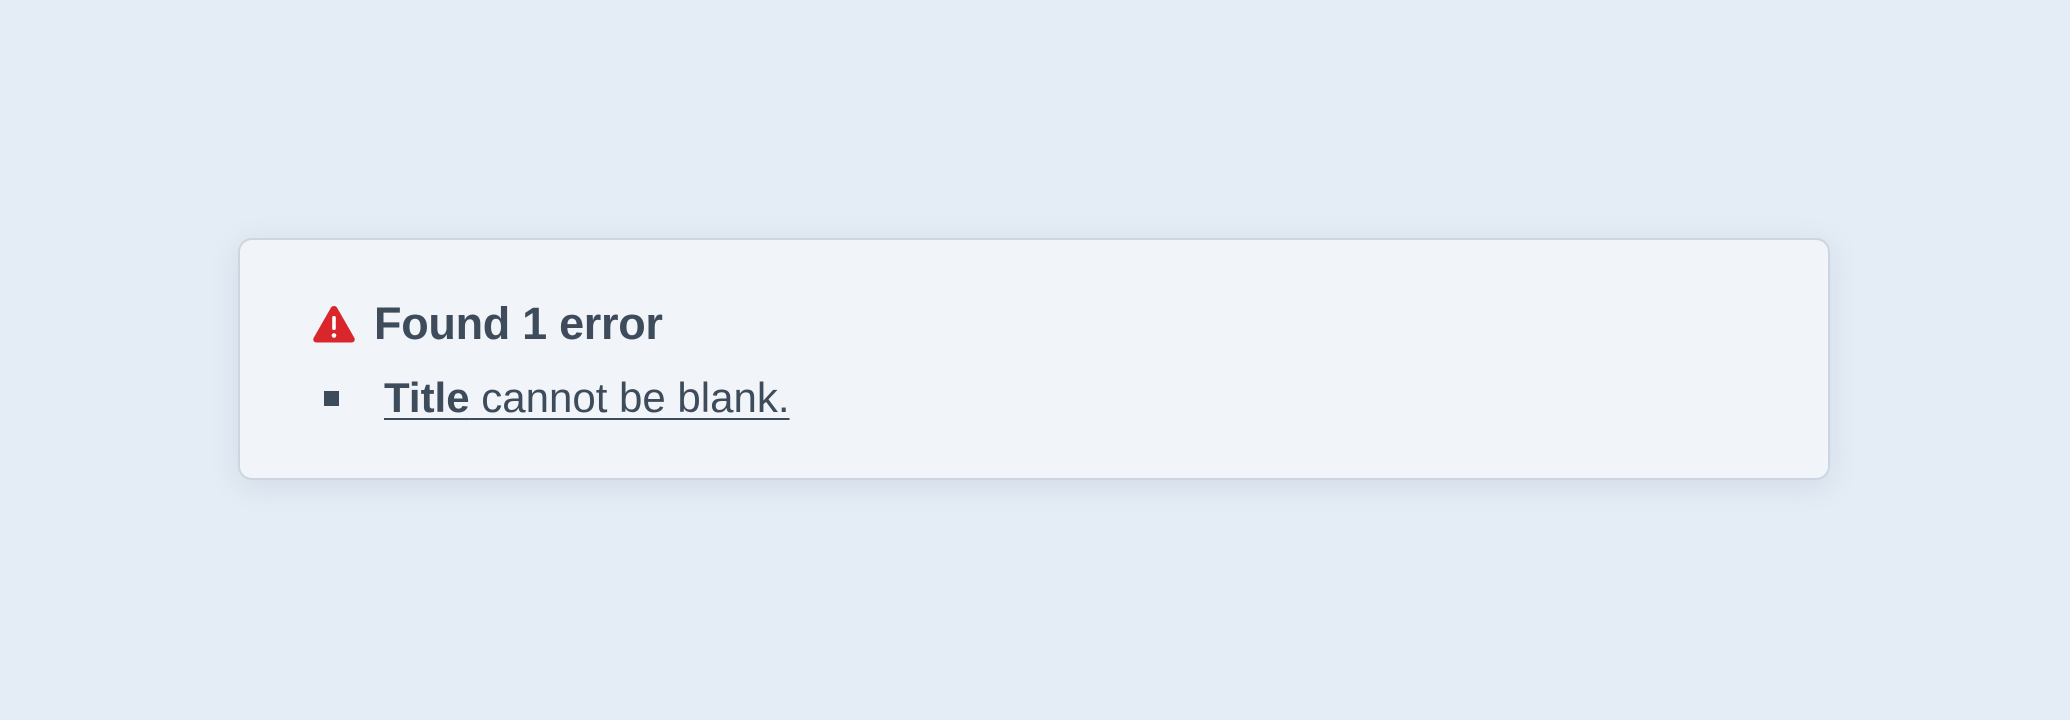  What do you see at coordinates (427, 397) in the screenshot?
I see `error-field-name: Title` at bounding box center [427, 397].